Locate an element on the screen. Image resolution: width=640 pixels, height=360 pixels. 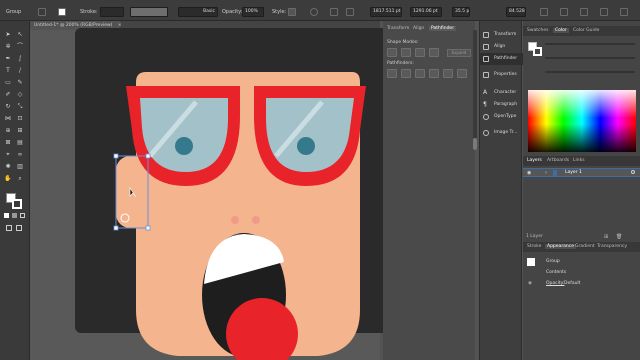
pathfinders-label: Pathfinders: is located at coordinates (400, 63).